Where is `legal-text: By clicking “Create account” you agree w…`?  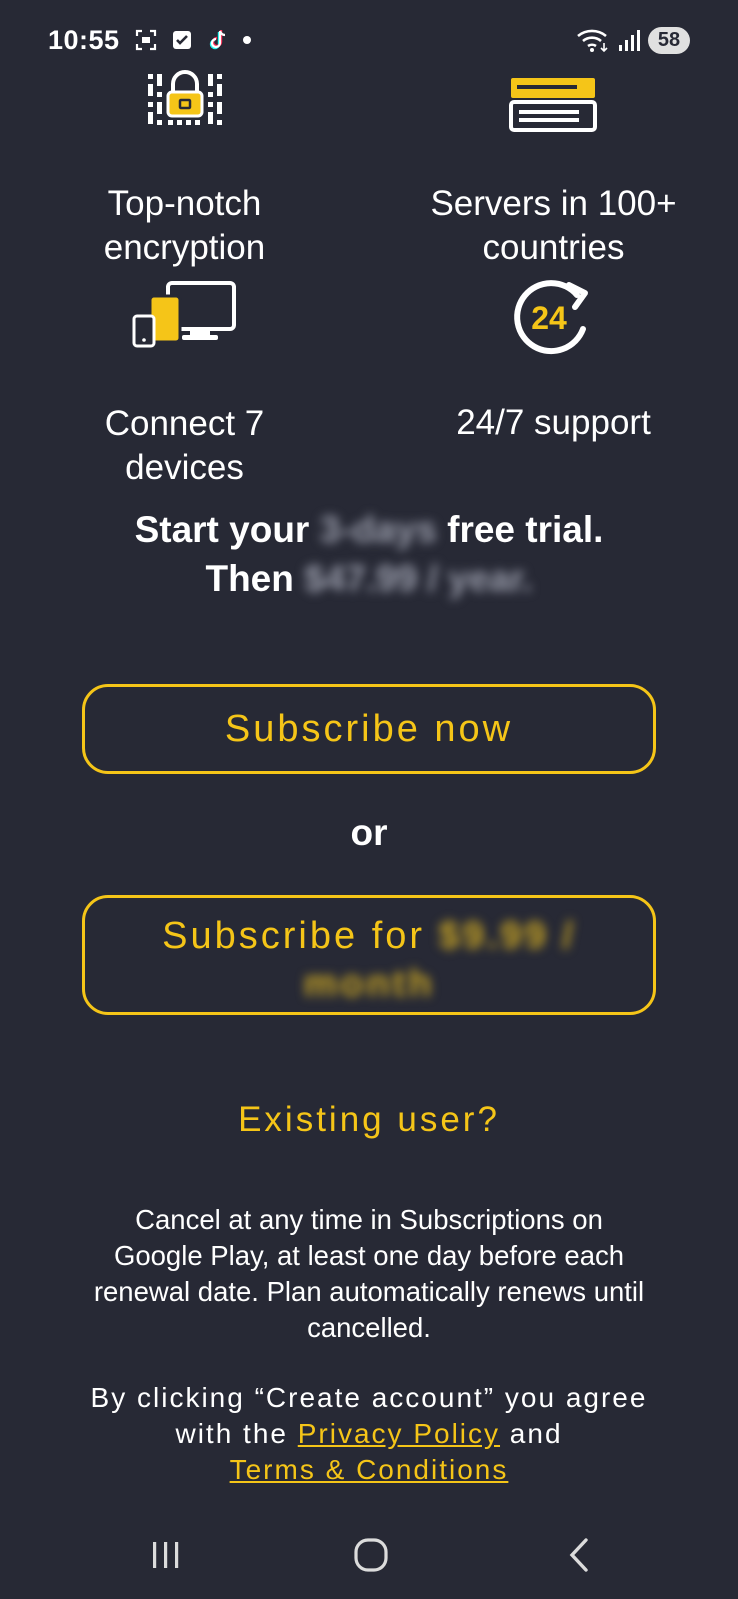 legal-text: By clicking “Create account” you agree w… is located at coordinates (369, 1434).